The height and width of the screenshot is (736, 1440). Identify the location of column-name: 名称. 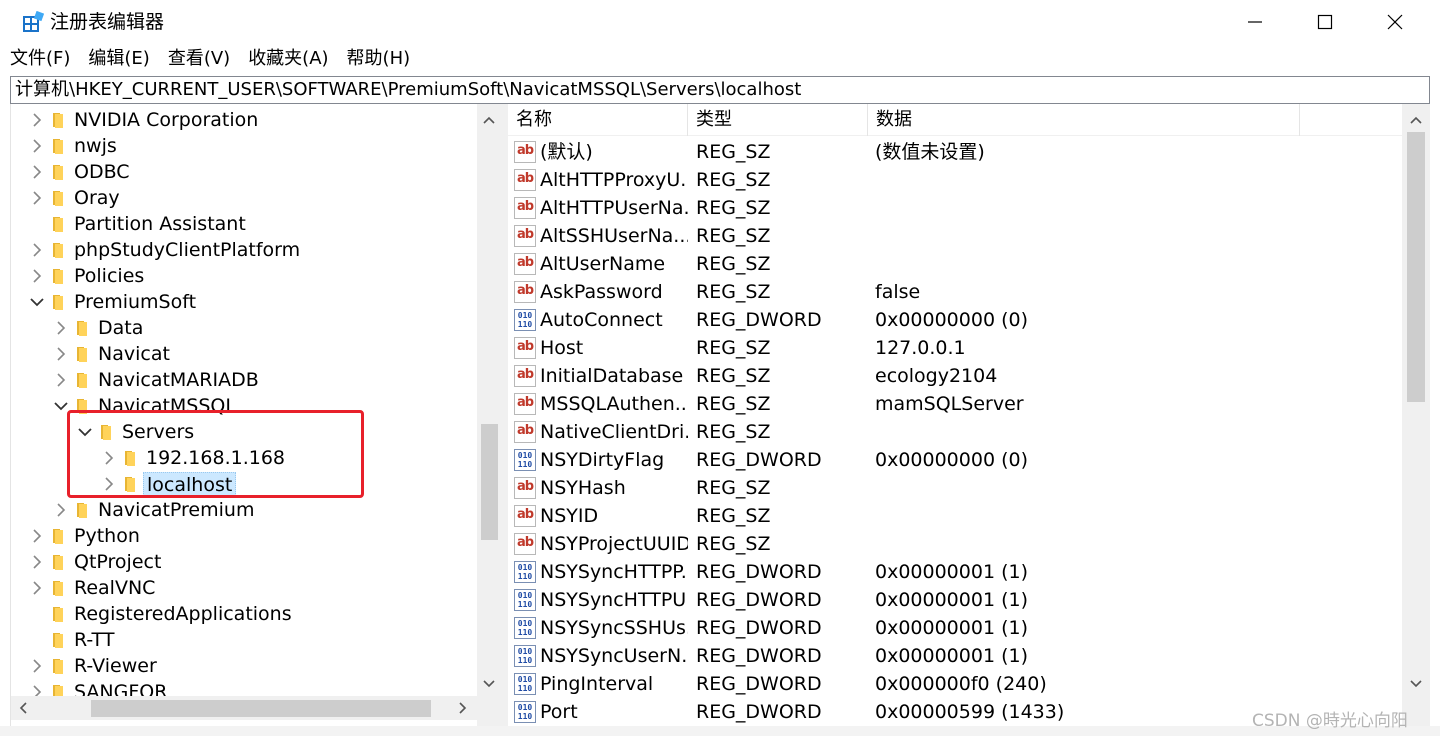
(598, 120).